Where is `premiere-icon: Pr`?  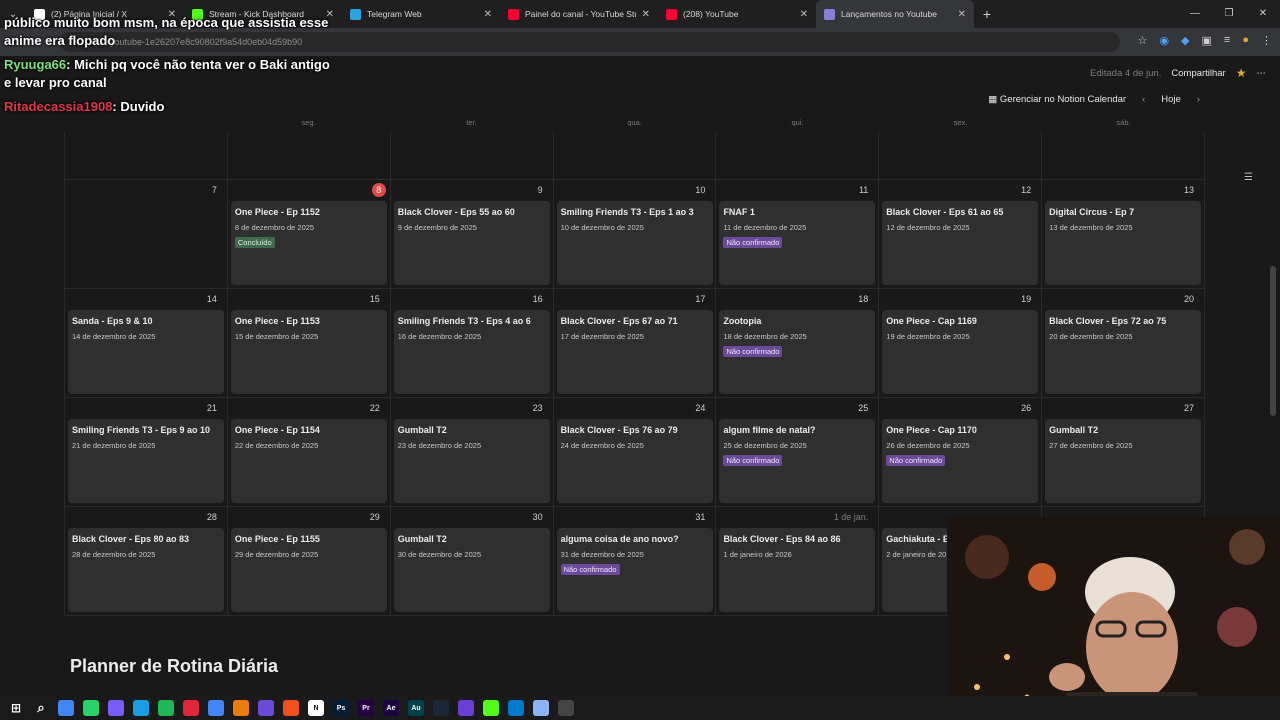
premiere-icon: Pr is located at coordinates (366, 708).